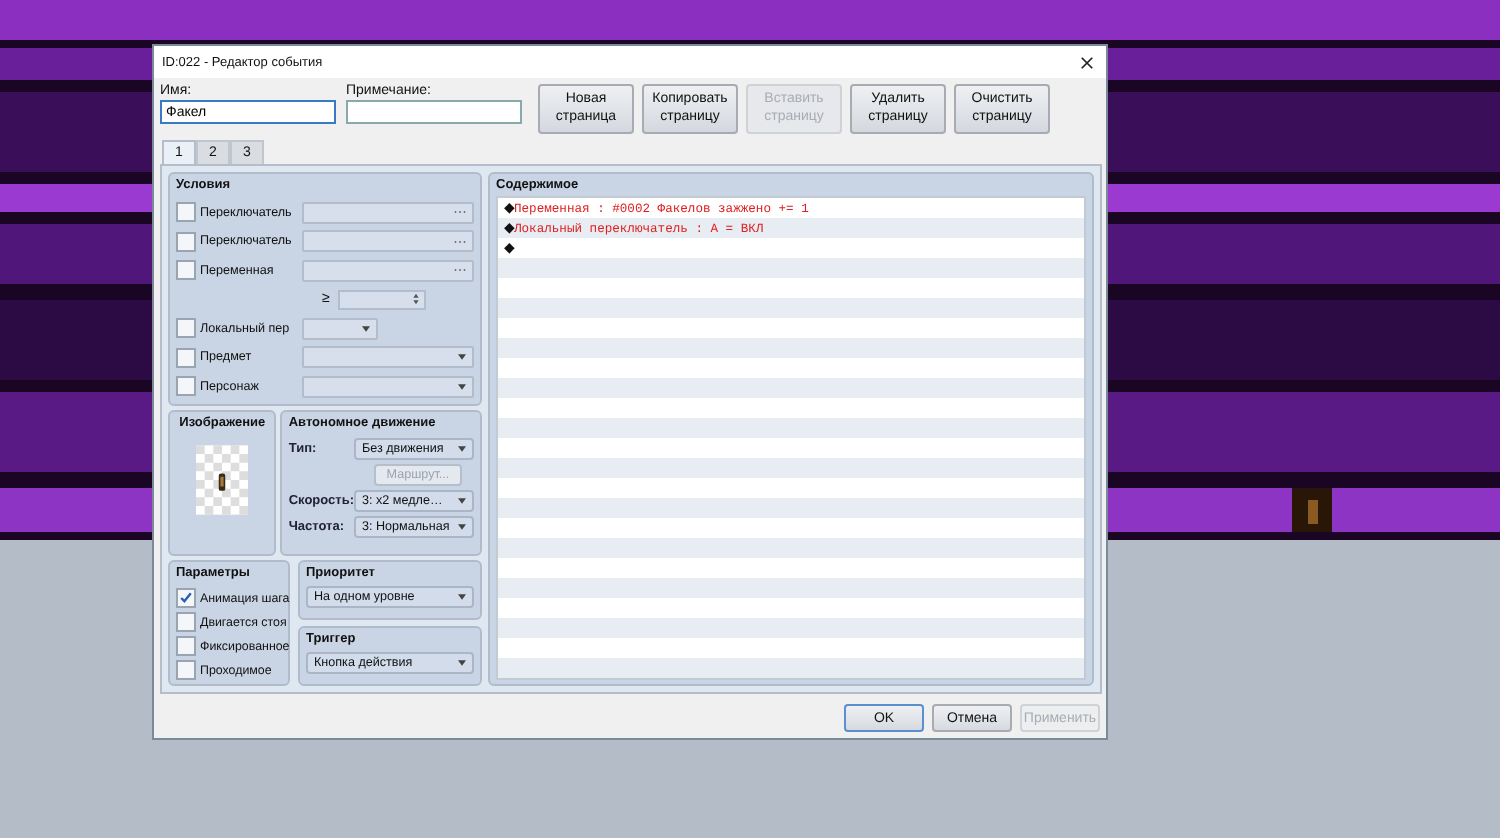 The image size is (1500, 838). I want to click on close-icon, so click(1087, 62).